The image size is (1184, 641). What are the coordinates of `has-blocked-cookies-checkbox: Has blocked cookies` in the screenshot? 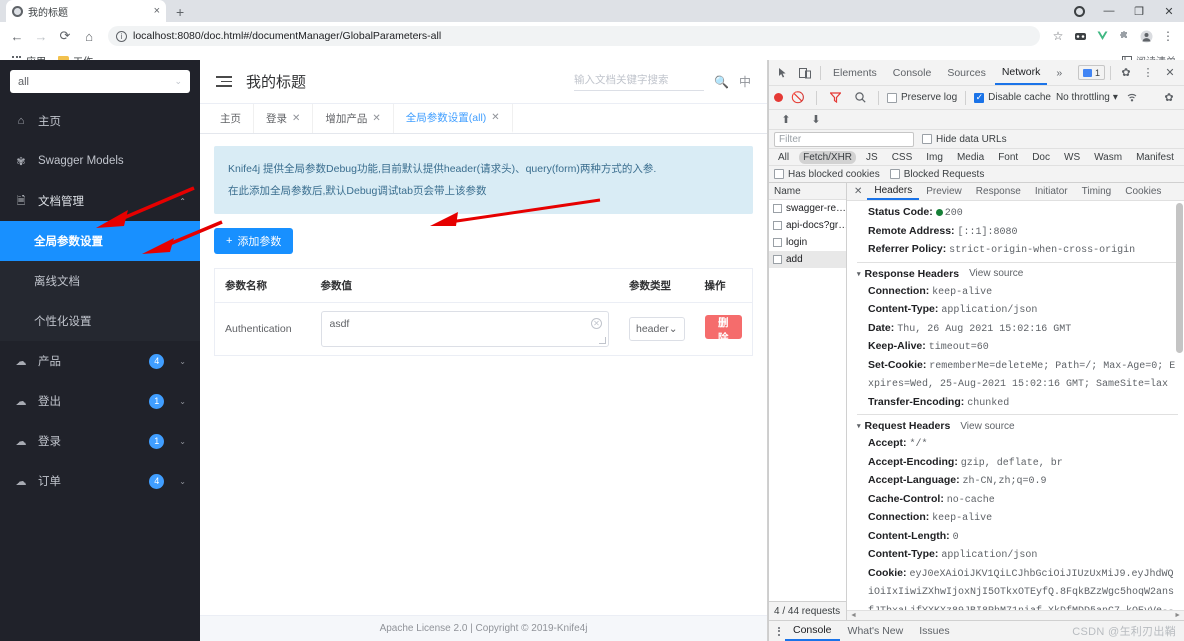 It's located at (827, 174).